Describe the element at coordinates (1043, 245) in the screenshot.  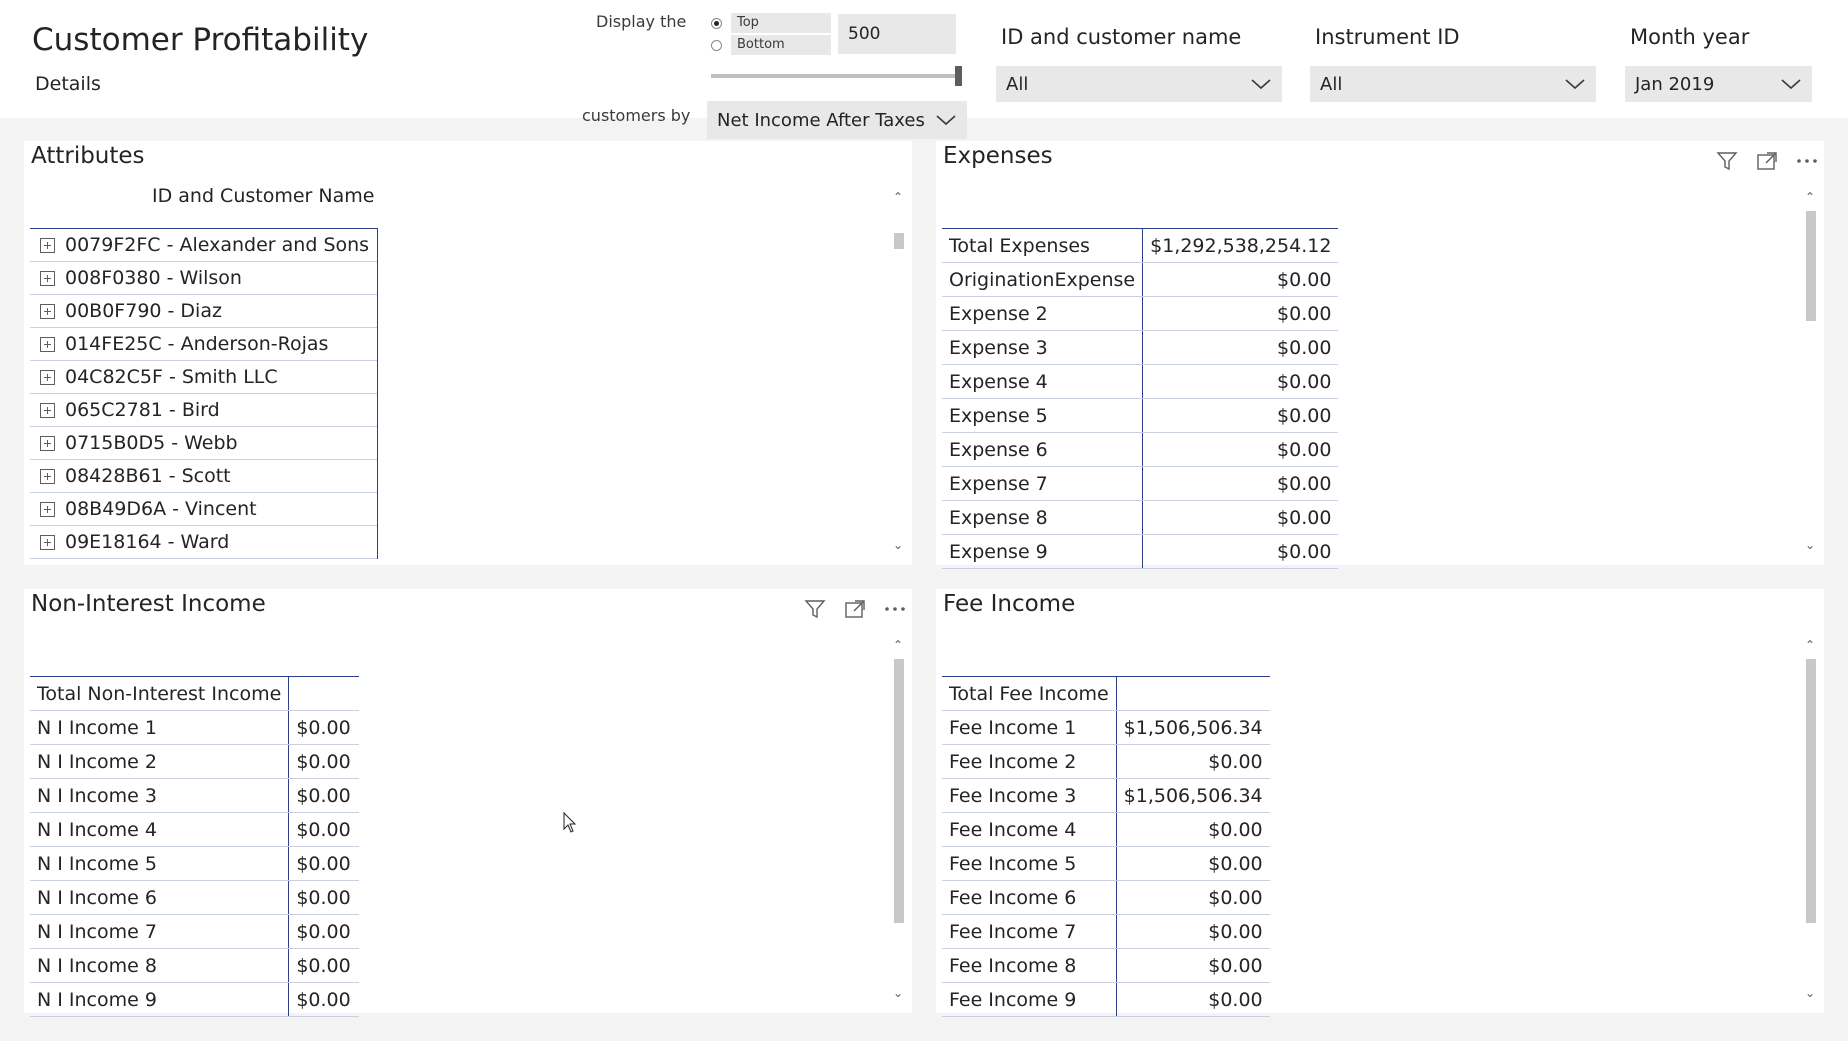
I see `row-label-cell: Total Expenses` at that location.